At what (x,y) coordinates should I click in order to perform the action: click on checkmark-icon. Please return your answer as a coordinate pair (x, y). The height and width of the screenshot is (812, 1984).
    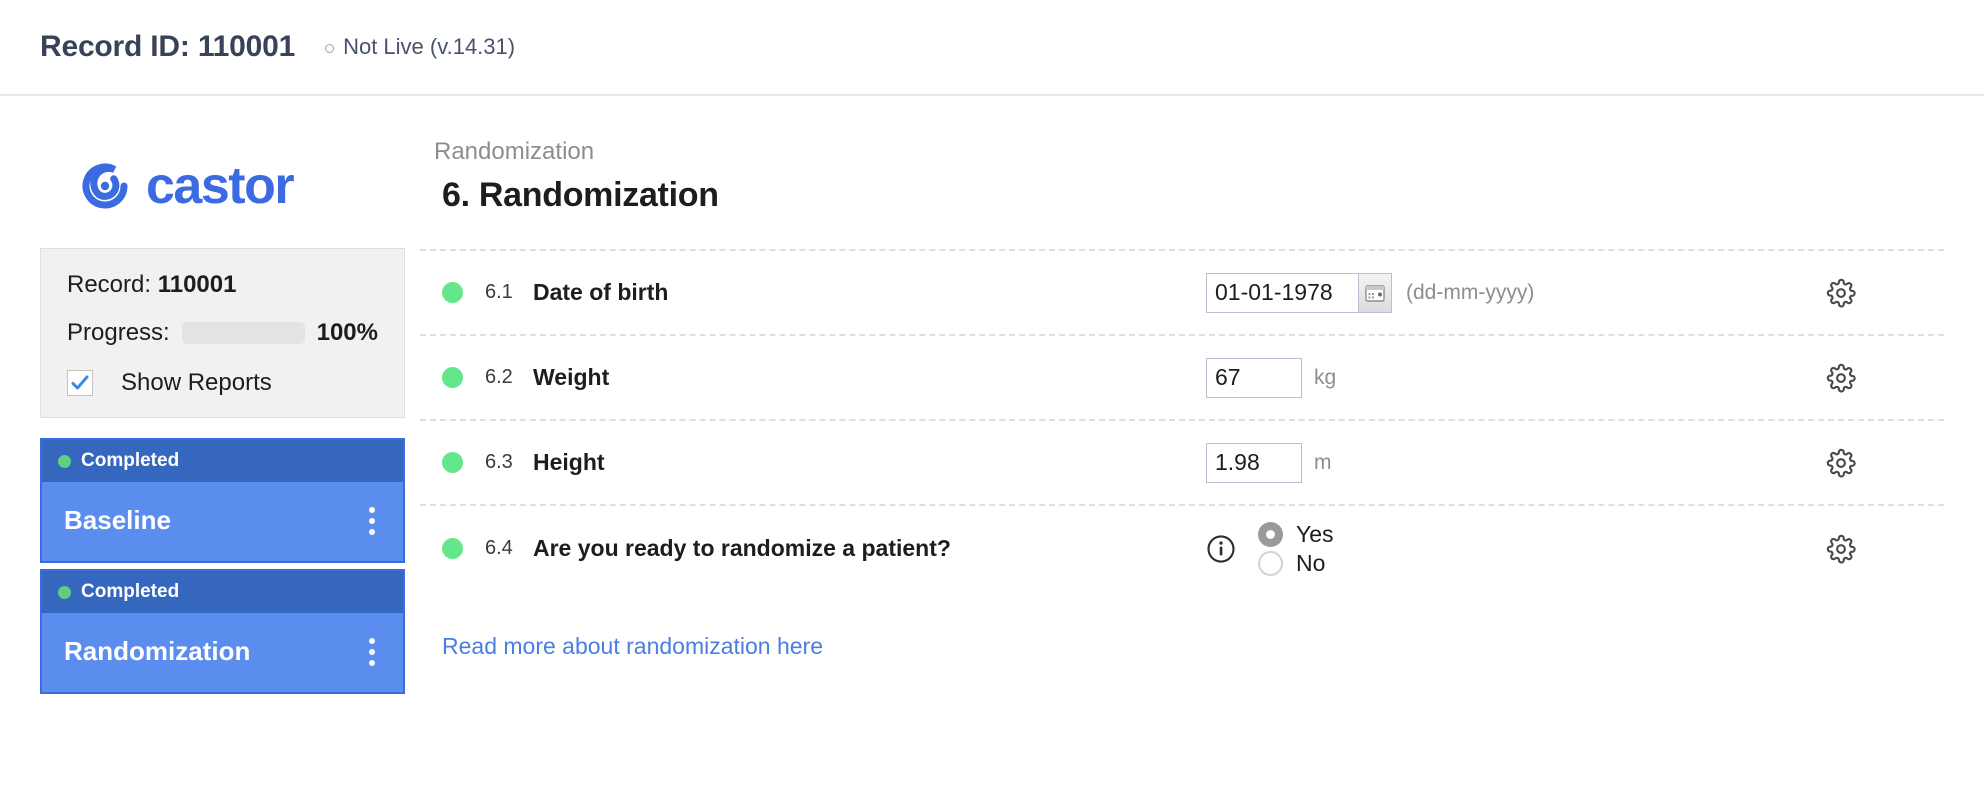
    Looking at the image, I should click on (80, 382).